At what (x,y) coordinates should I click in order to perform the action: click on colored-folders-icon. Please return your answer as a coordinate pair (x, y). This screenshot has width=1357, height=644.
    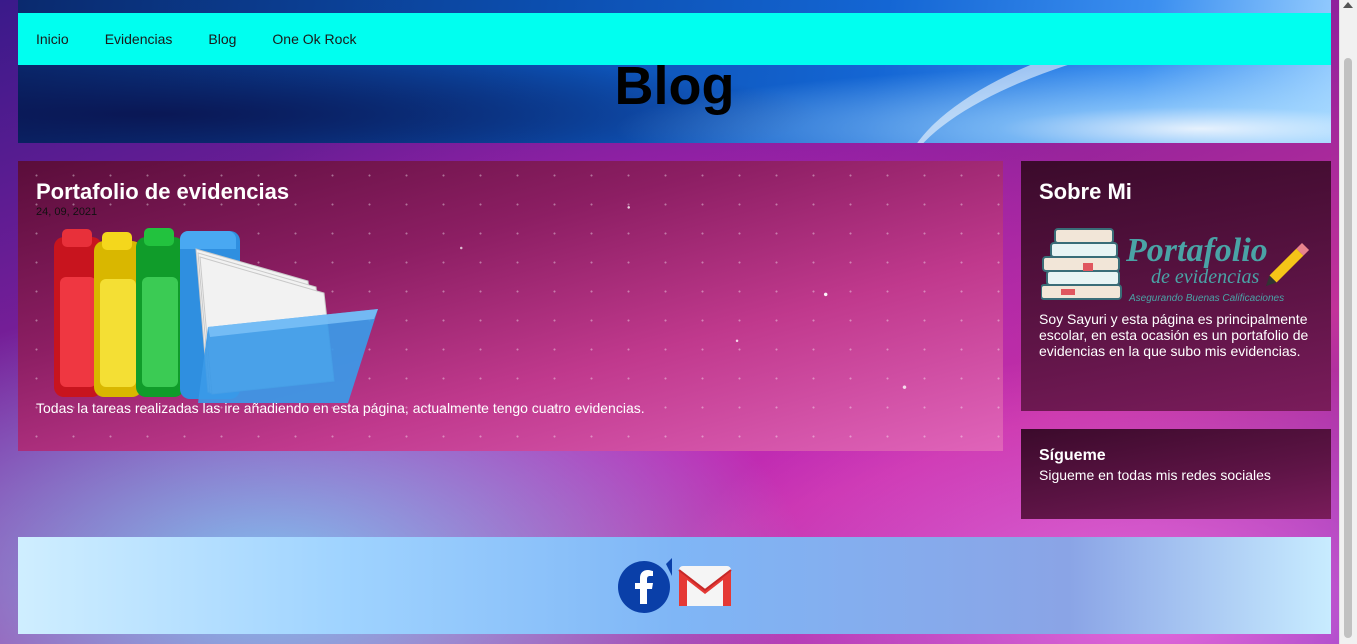
    Looking at the image, I should click on (216, 315).